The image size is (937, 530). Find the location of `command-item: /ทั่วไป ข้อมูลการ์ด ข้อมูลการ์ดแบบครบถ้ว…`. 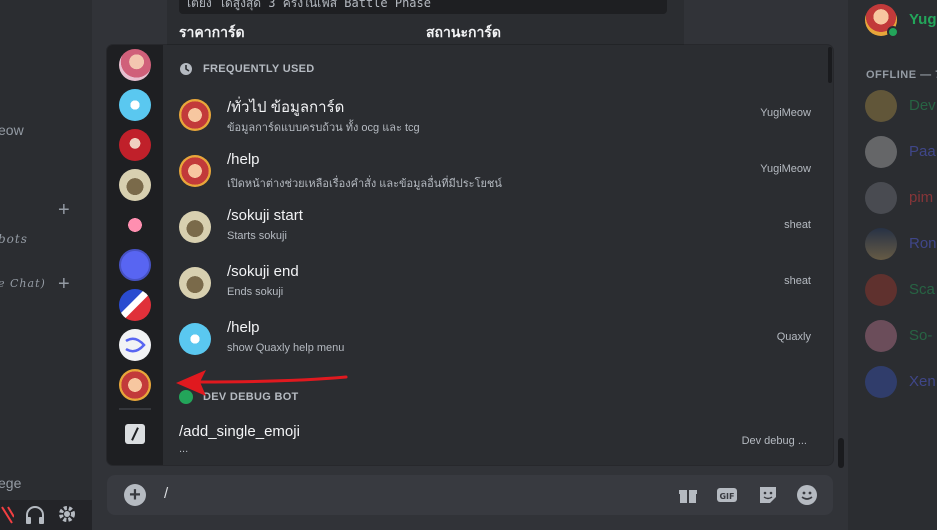

command-item: /ทั่วไป ข้อมูลการ์ด ข้อมูลการ์ดแบบครบถ้ว… is located at coordinates (493, 113).